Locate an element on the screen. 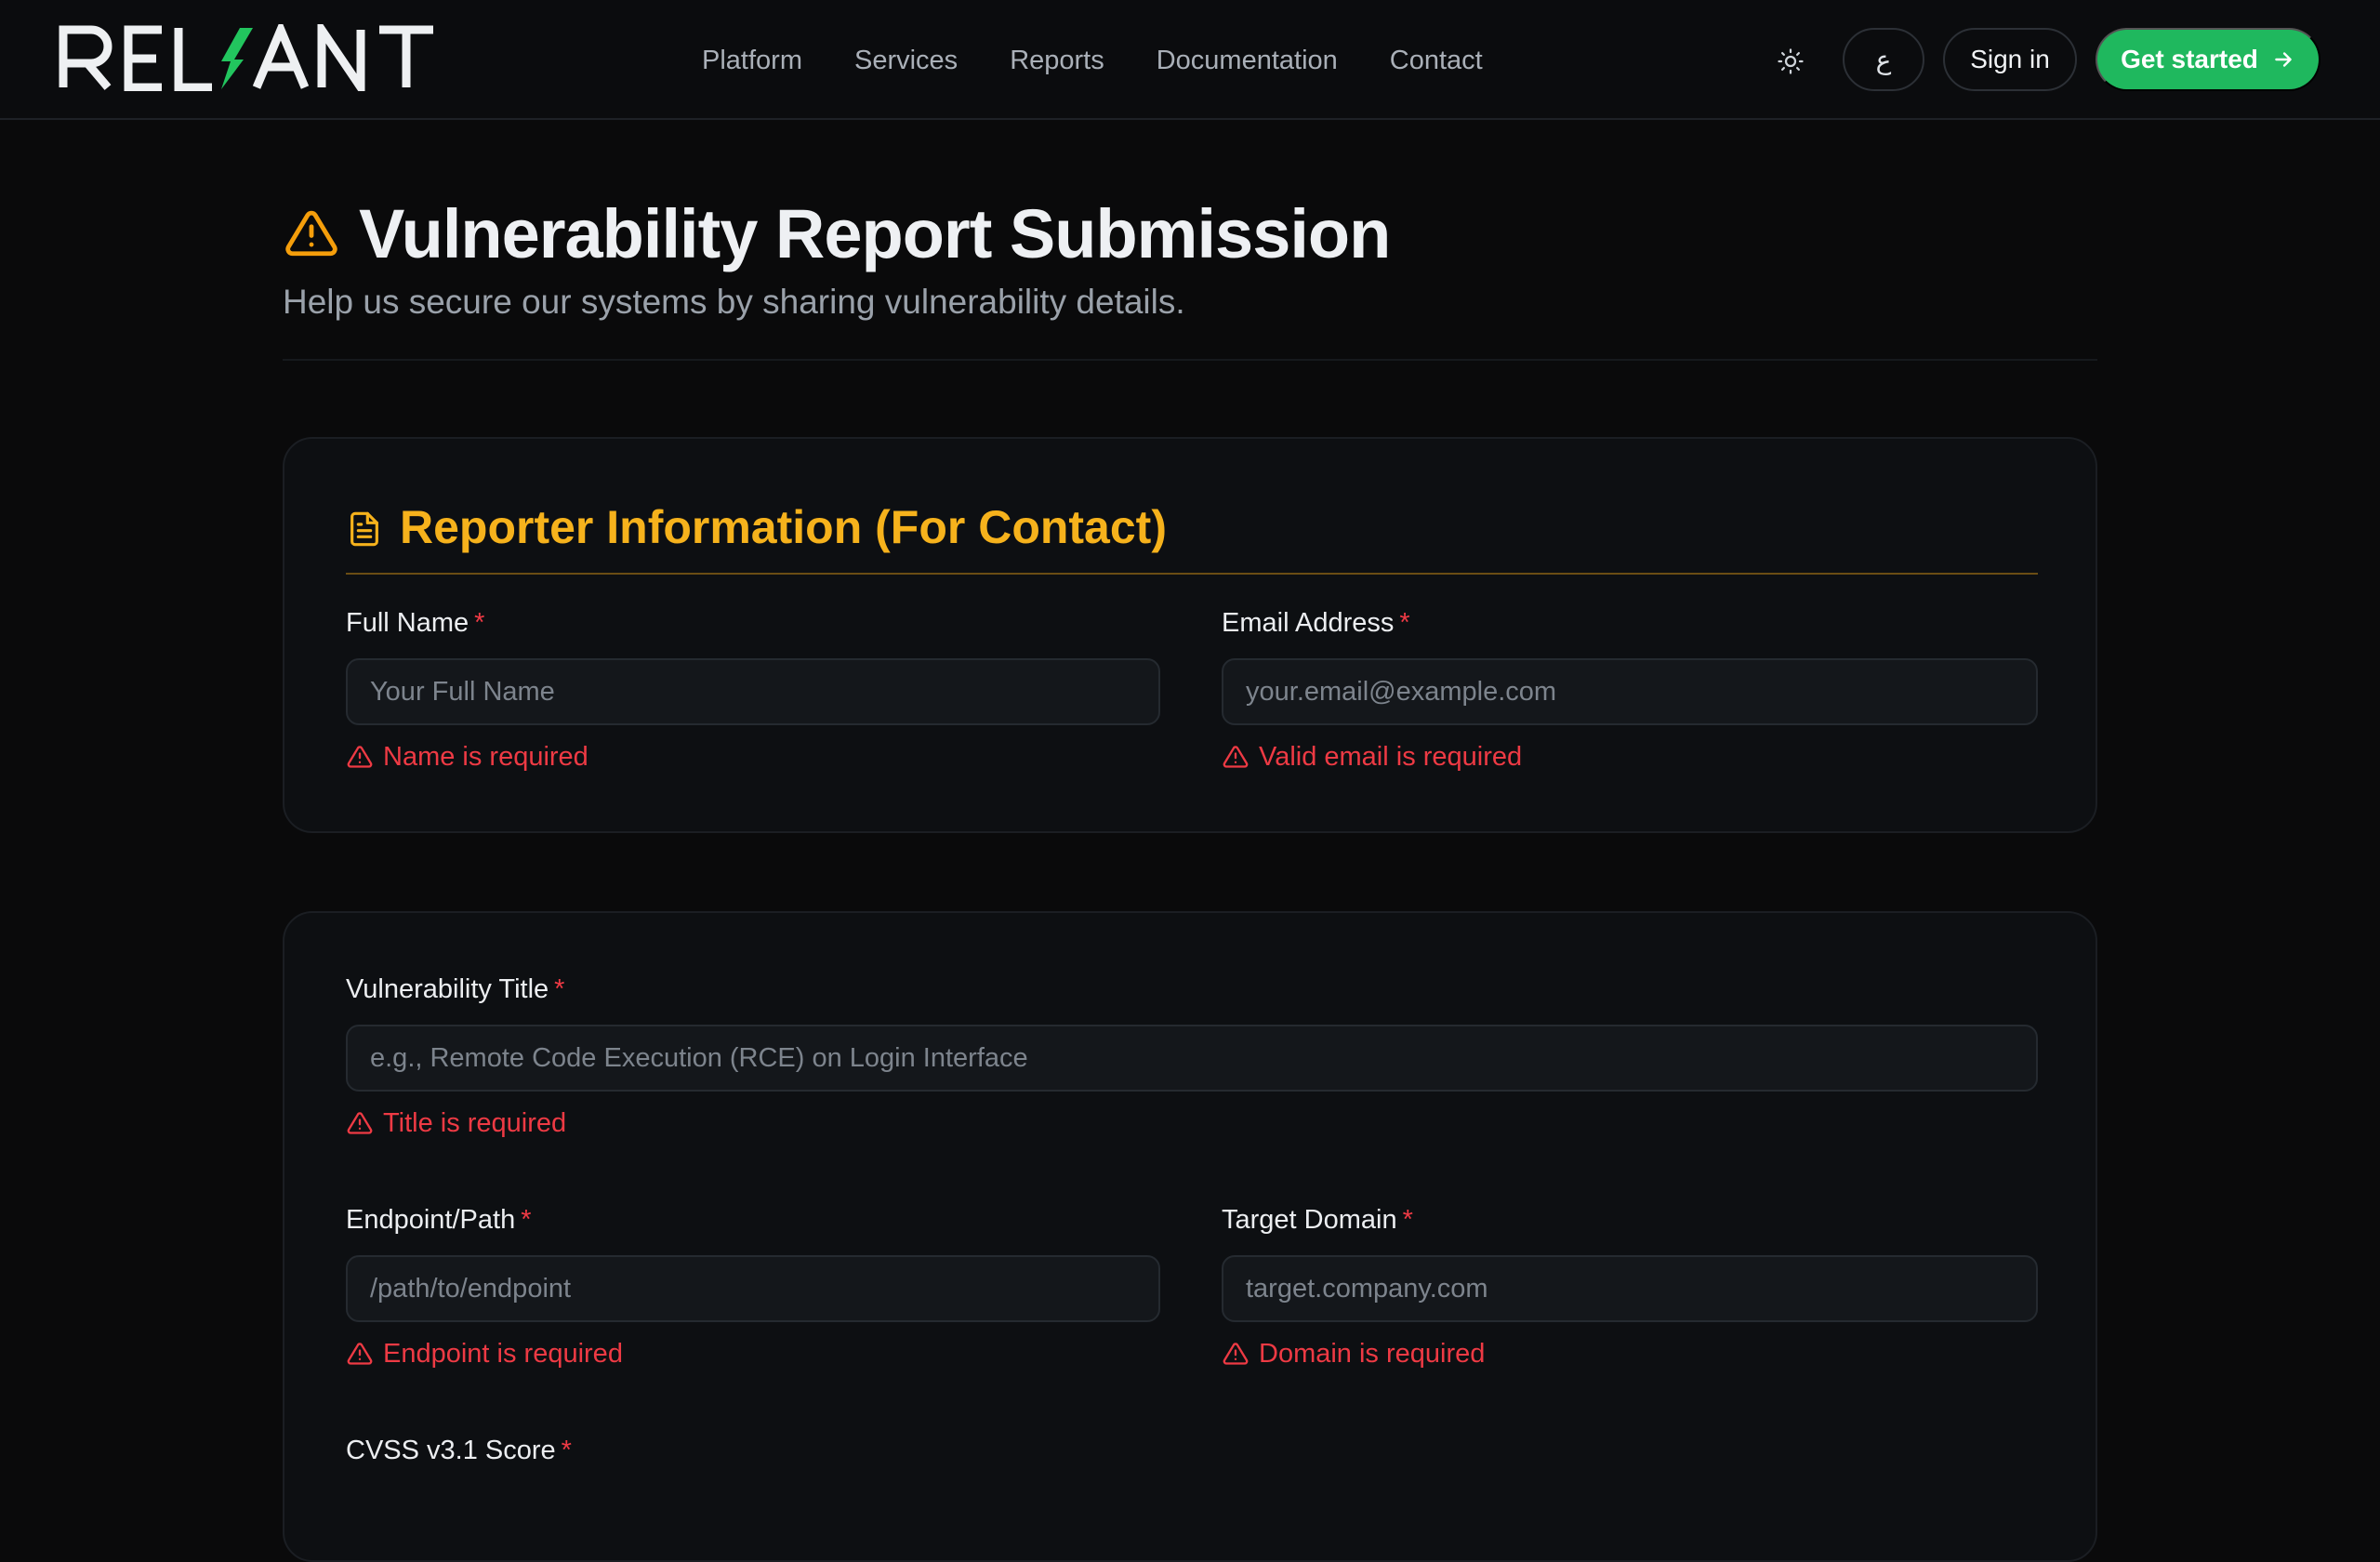  email-field: Email Address* Valid email is required is located at coordinates (1630, 690).